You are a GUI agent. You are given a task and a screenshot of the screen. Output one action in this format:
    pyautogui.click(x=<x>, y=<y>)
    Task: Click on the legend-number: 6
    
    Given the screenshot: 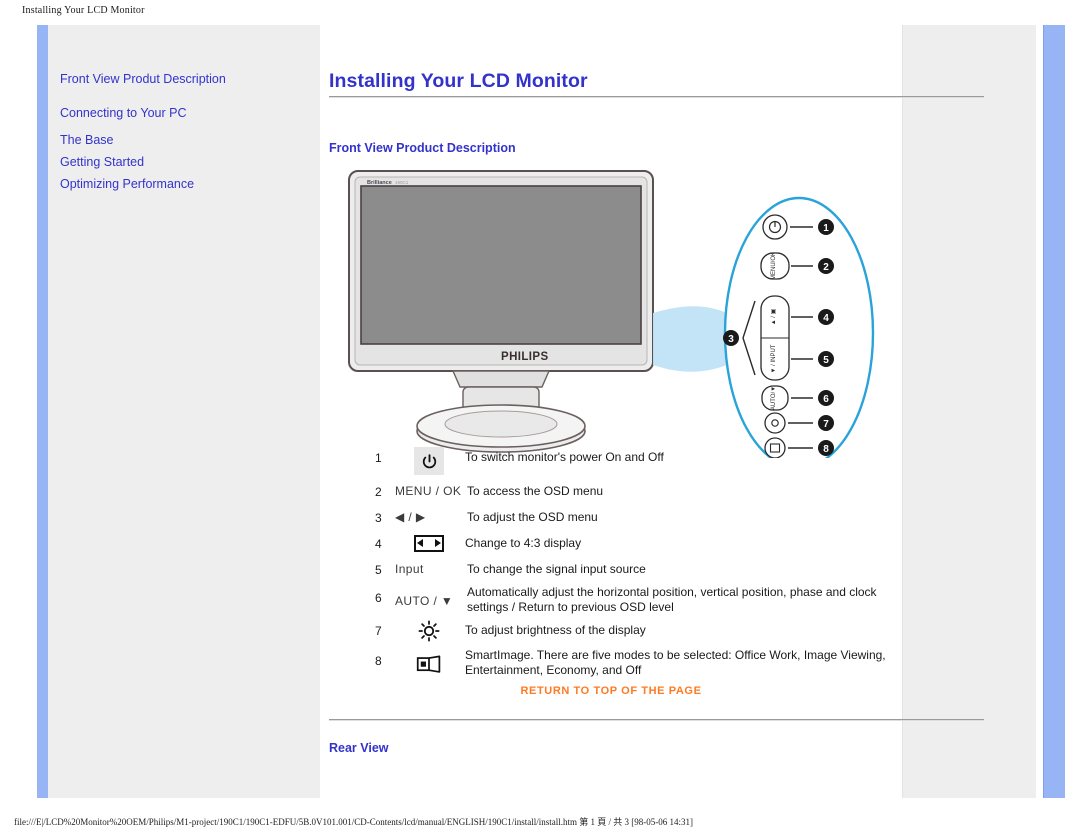 What is the action you would take?
    pyautogui.click(x=378, y=598)
    